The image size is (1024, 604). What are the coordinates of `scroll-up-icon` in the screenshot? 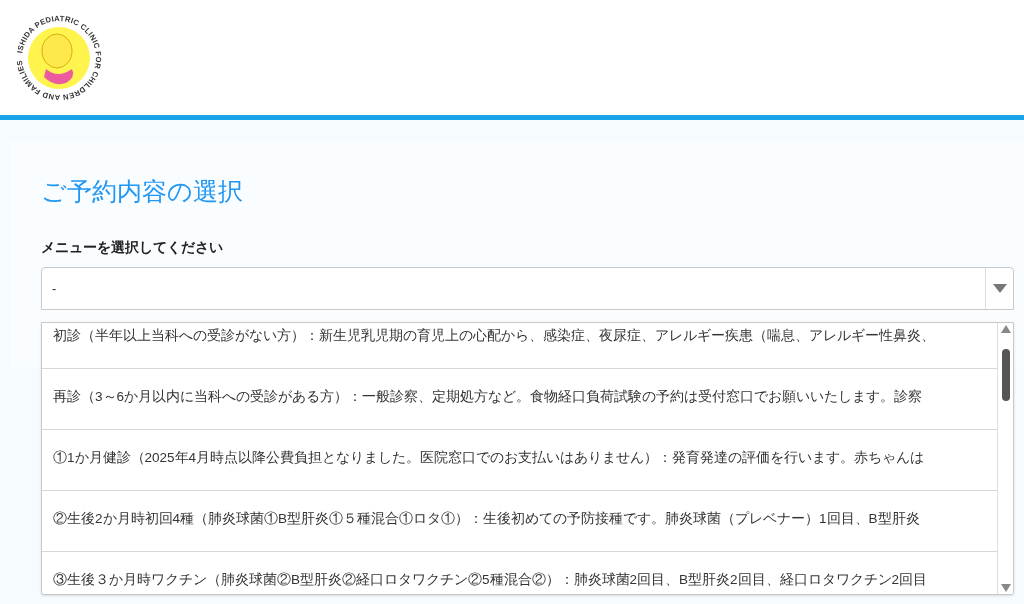 It's located at (1005, 329).